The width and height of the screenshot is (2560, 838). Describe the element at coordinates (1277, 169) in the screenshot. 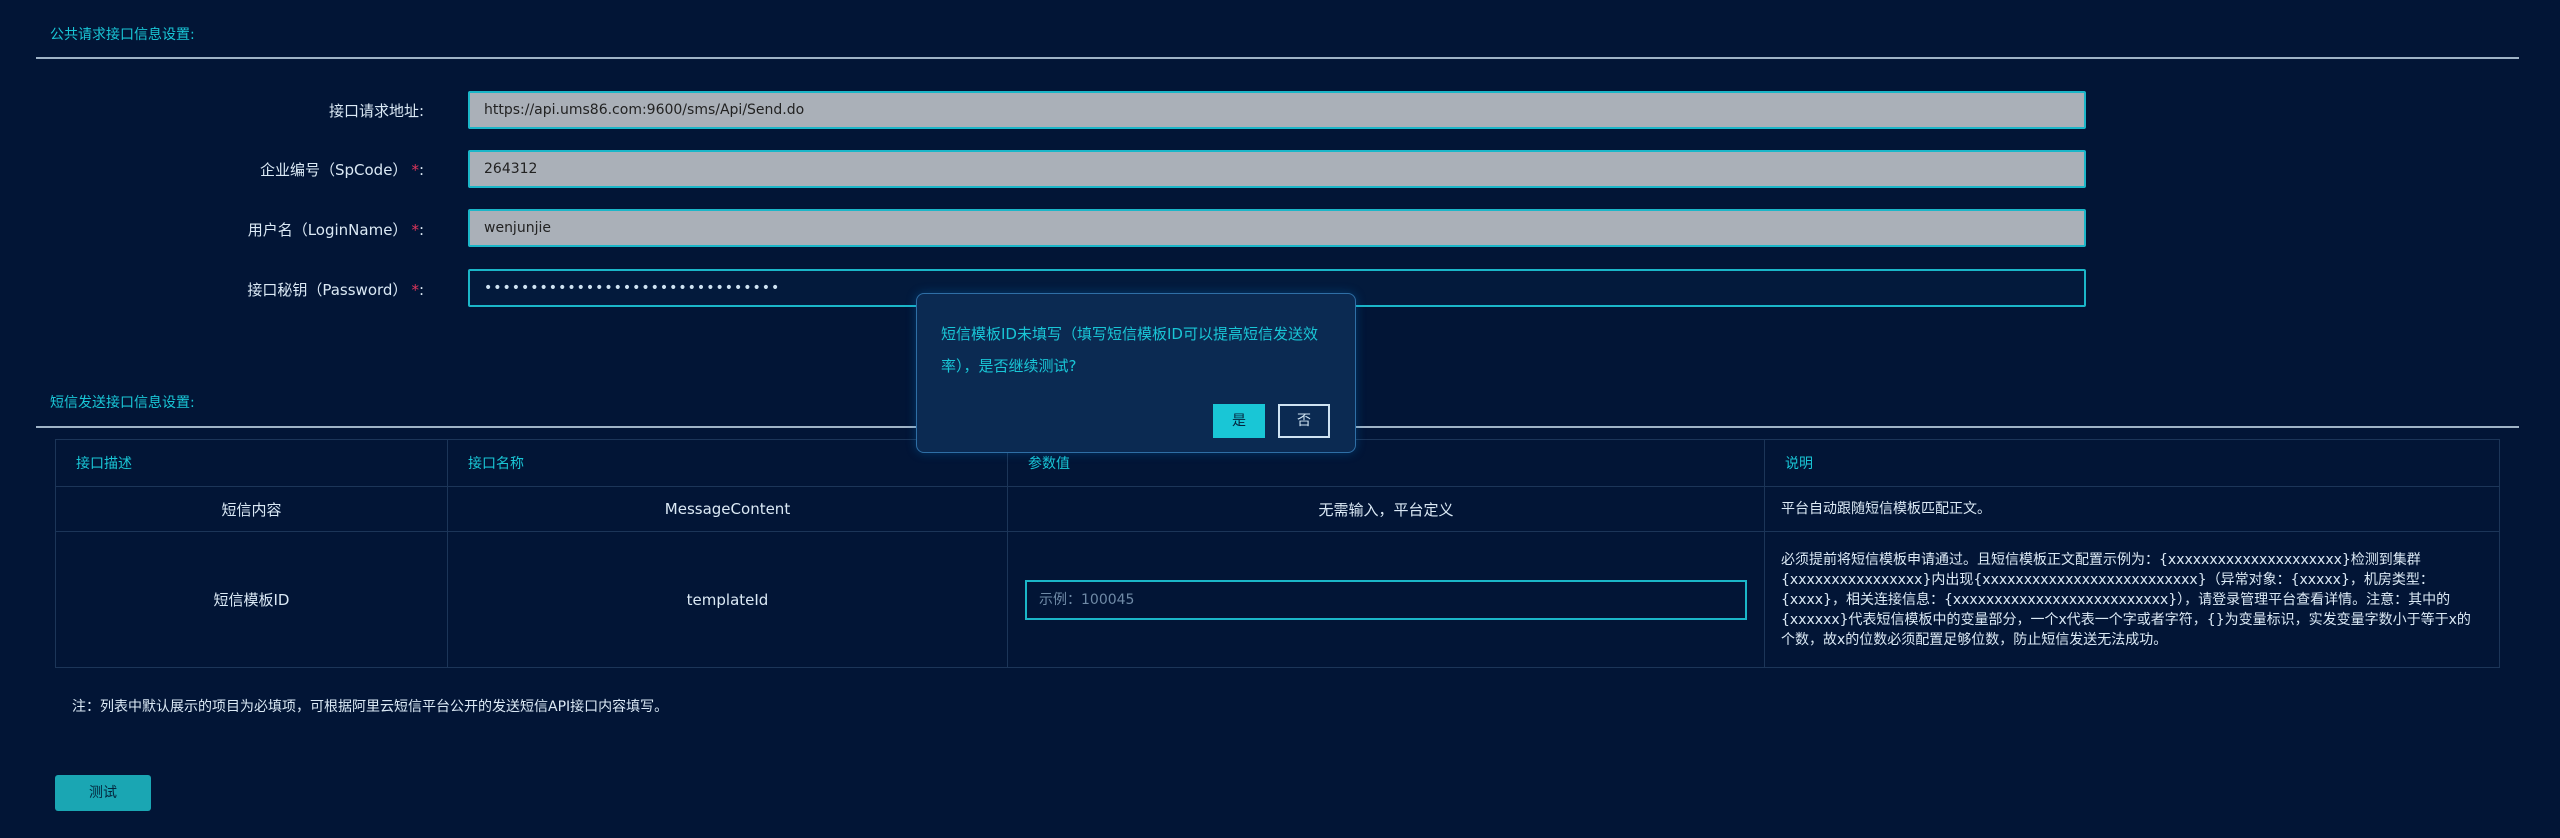

I see `spcode-input: 264312` at that location.